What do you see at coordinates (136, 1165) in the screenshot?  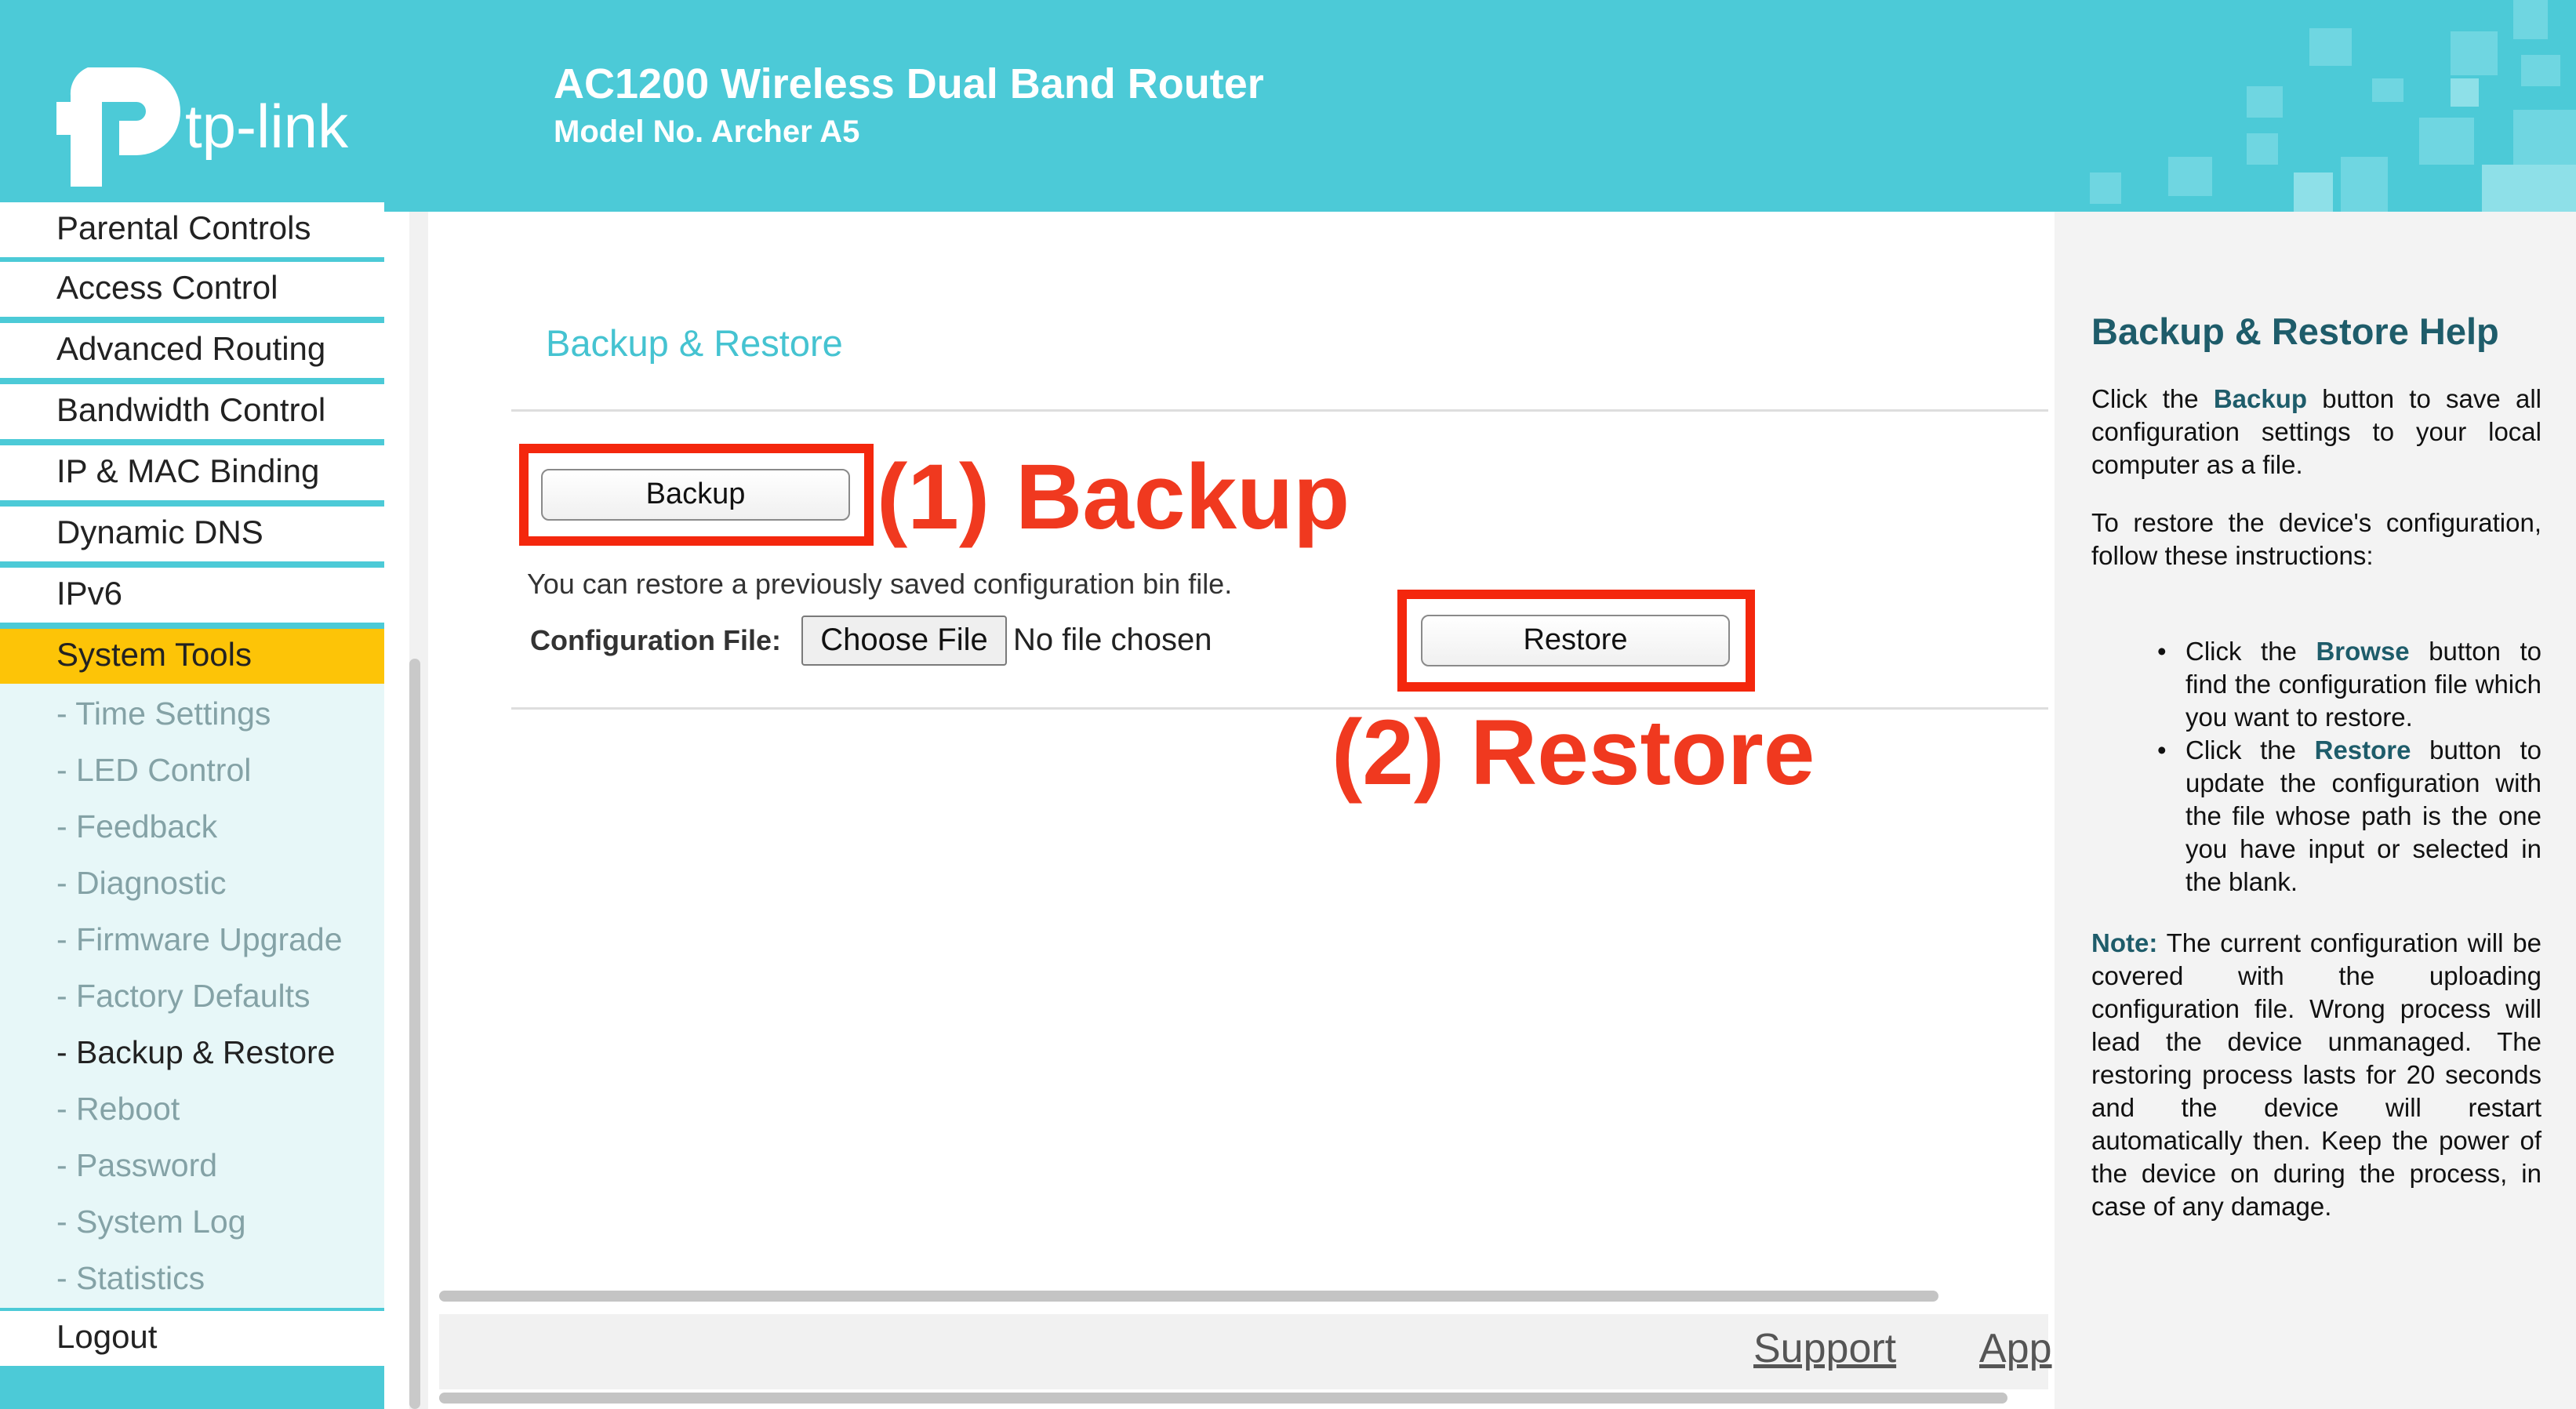 I see `submenu-item-password: - Password` at bounding box center [136, 1165].